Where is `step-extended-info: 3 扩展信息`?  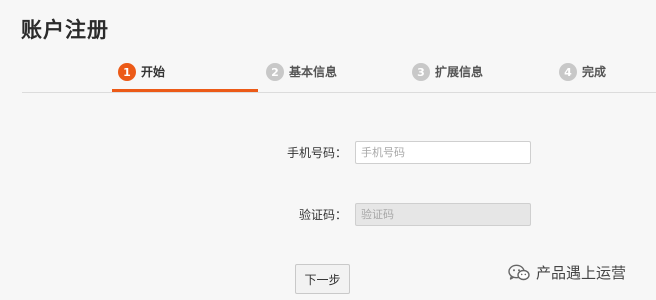
step-extended-info: 3 扩展信息 is located at coordinates (447, 77).